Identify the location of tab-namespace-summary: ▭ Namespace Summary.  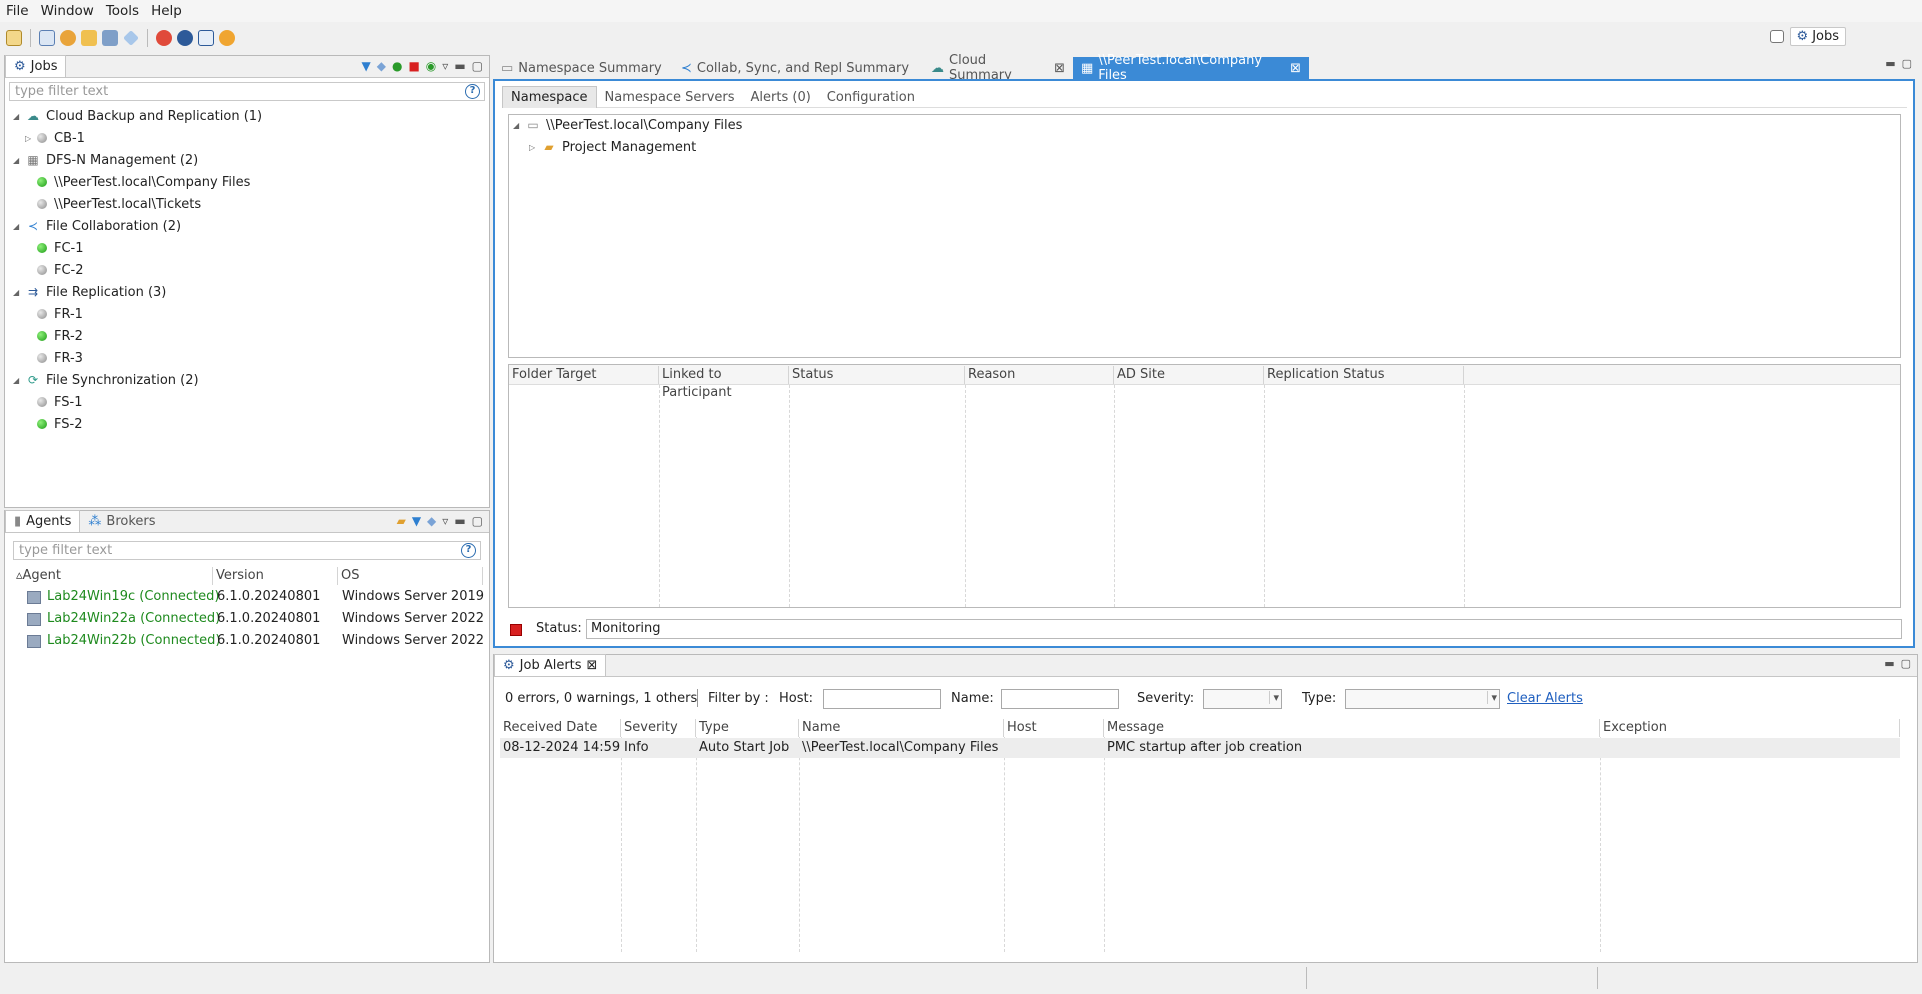
(583, 68).